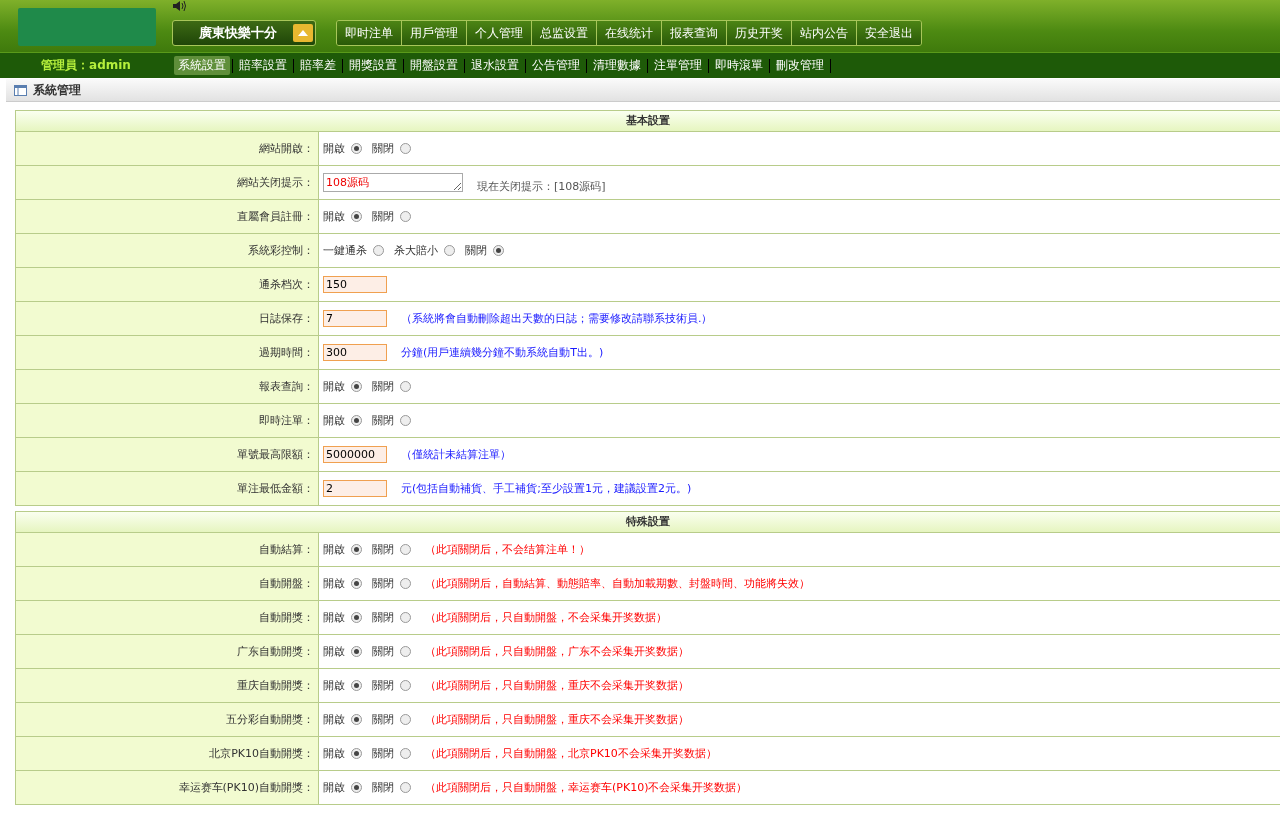  Describe the element at coordinates (167, 352) in the screenshot. I see `setting-label: 過期時間：` at that location.